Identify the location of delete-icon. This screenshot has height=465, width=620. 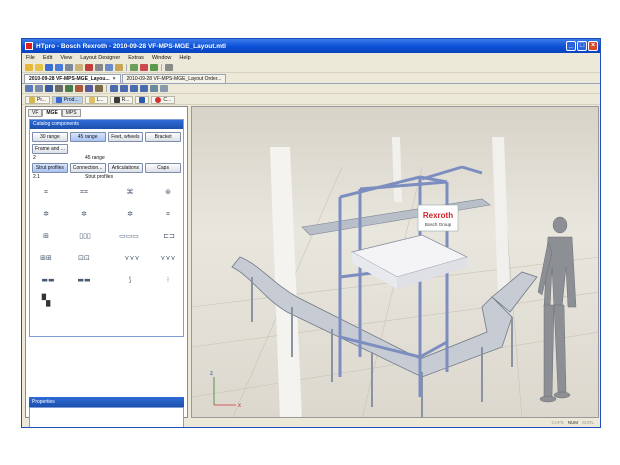
(89, 67).